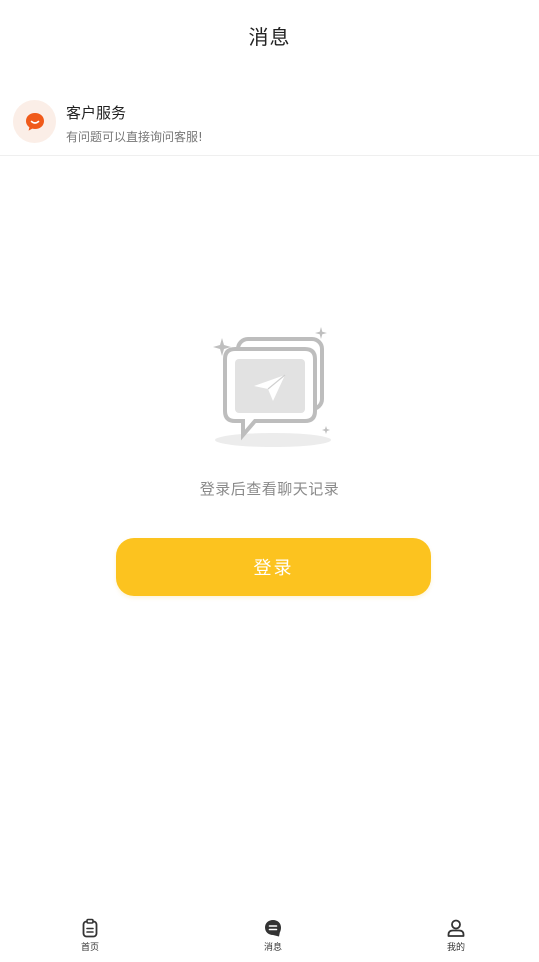 The width and height of the screenshot is (539, 962). I want to click on empty-state-text: 登录后查看聊天记录, so click(269, 489).